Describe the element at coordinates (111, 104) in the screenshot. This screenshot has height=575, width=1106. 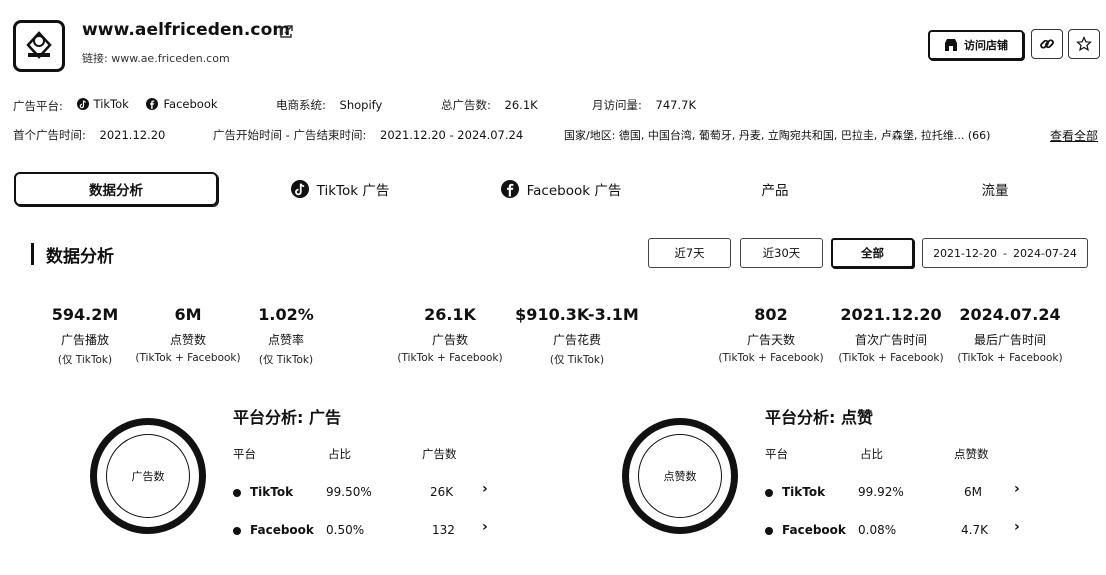
I see `platform-tiktok-label: TikTok` at that location.